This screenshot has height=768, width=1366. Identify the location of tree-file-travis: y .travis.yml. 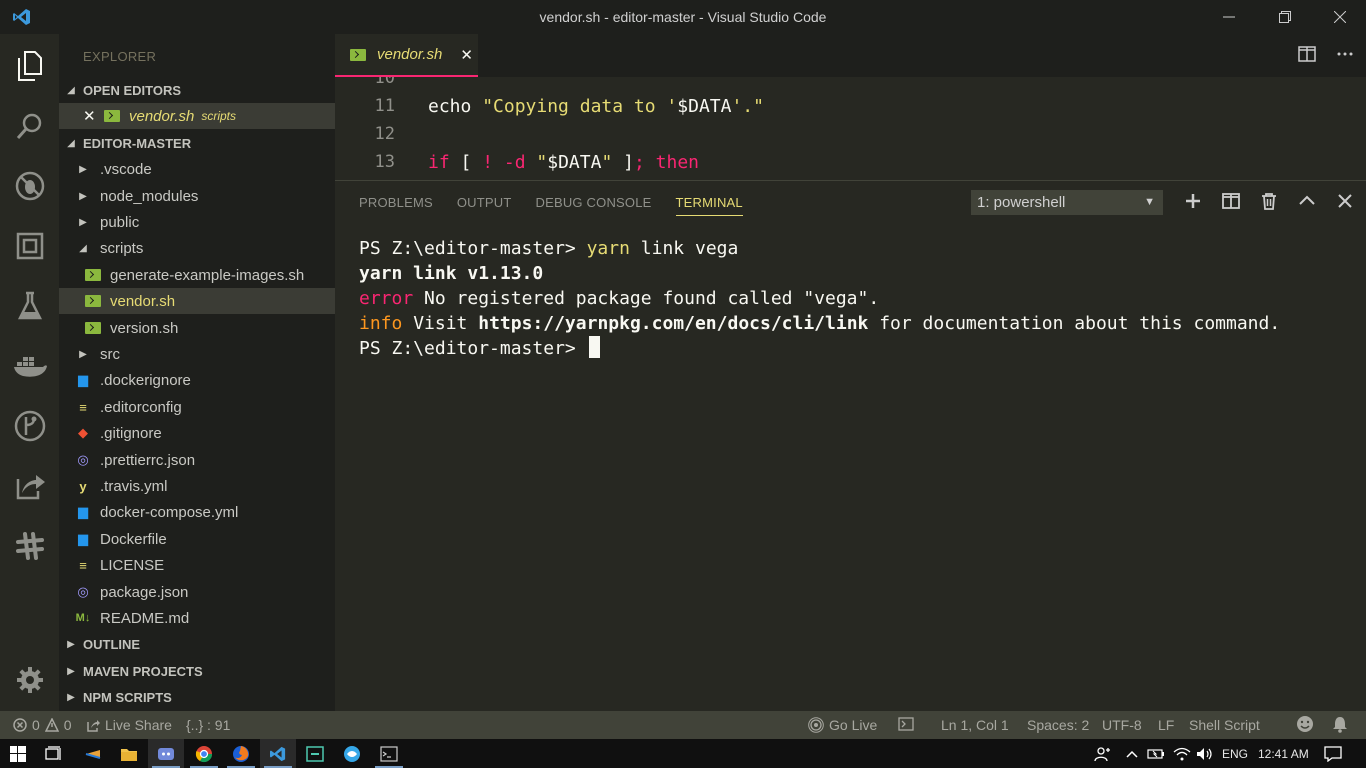
(197, 486).